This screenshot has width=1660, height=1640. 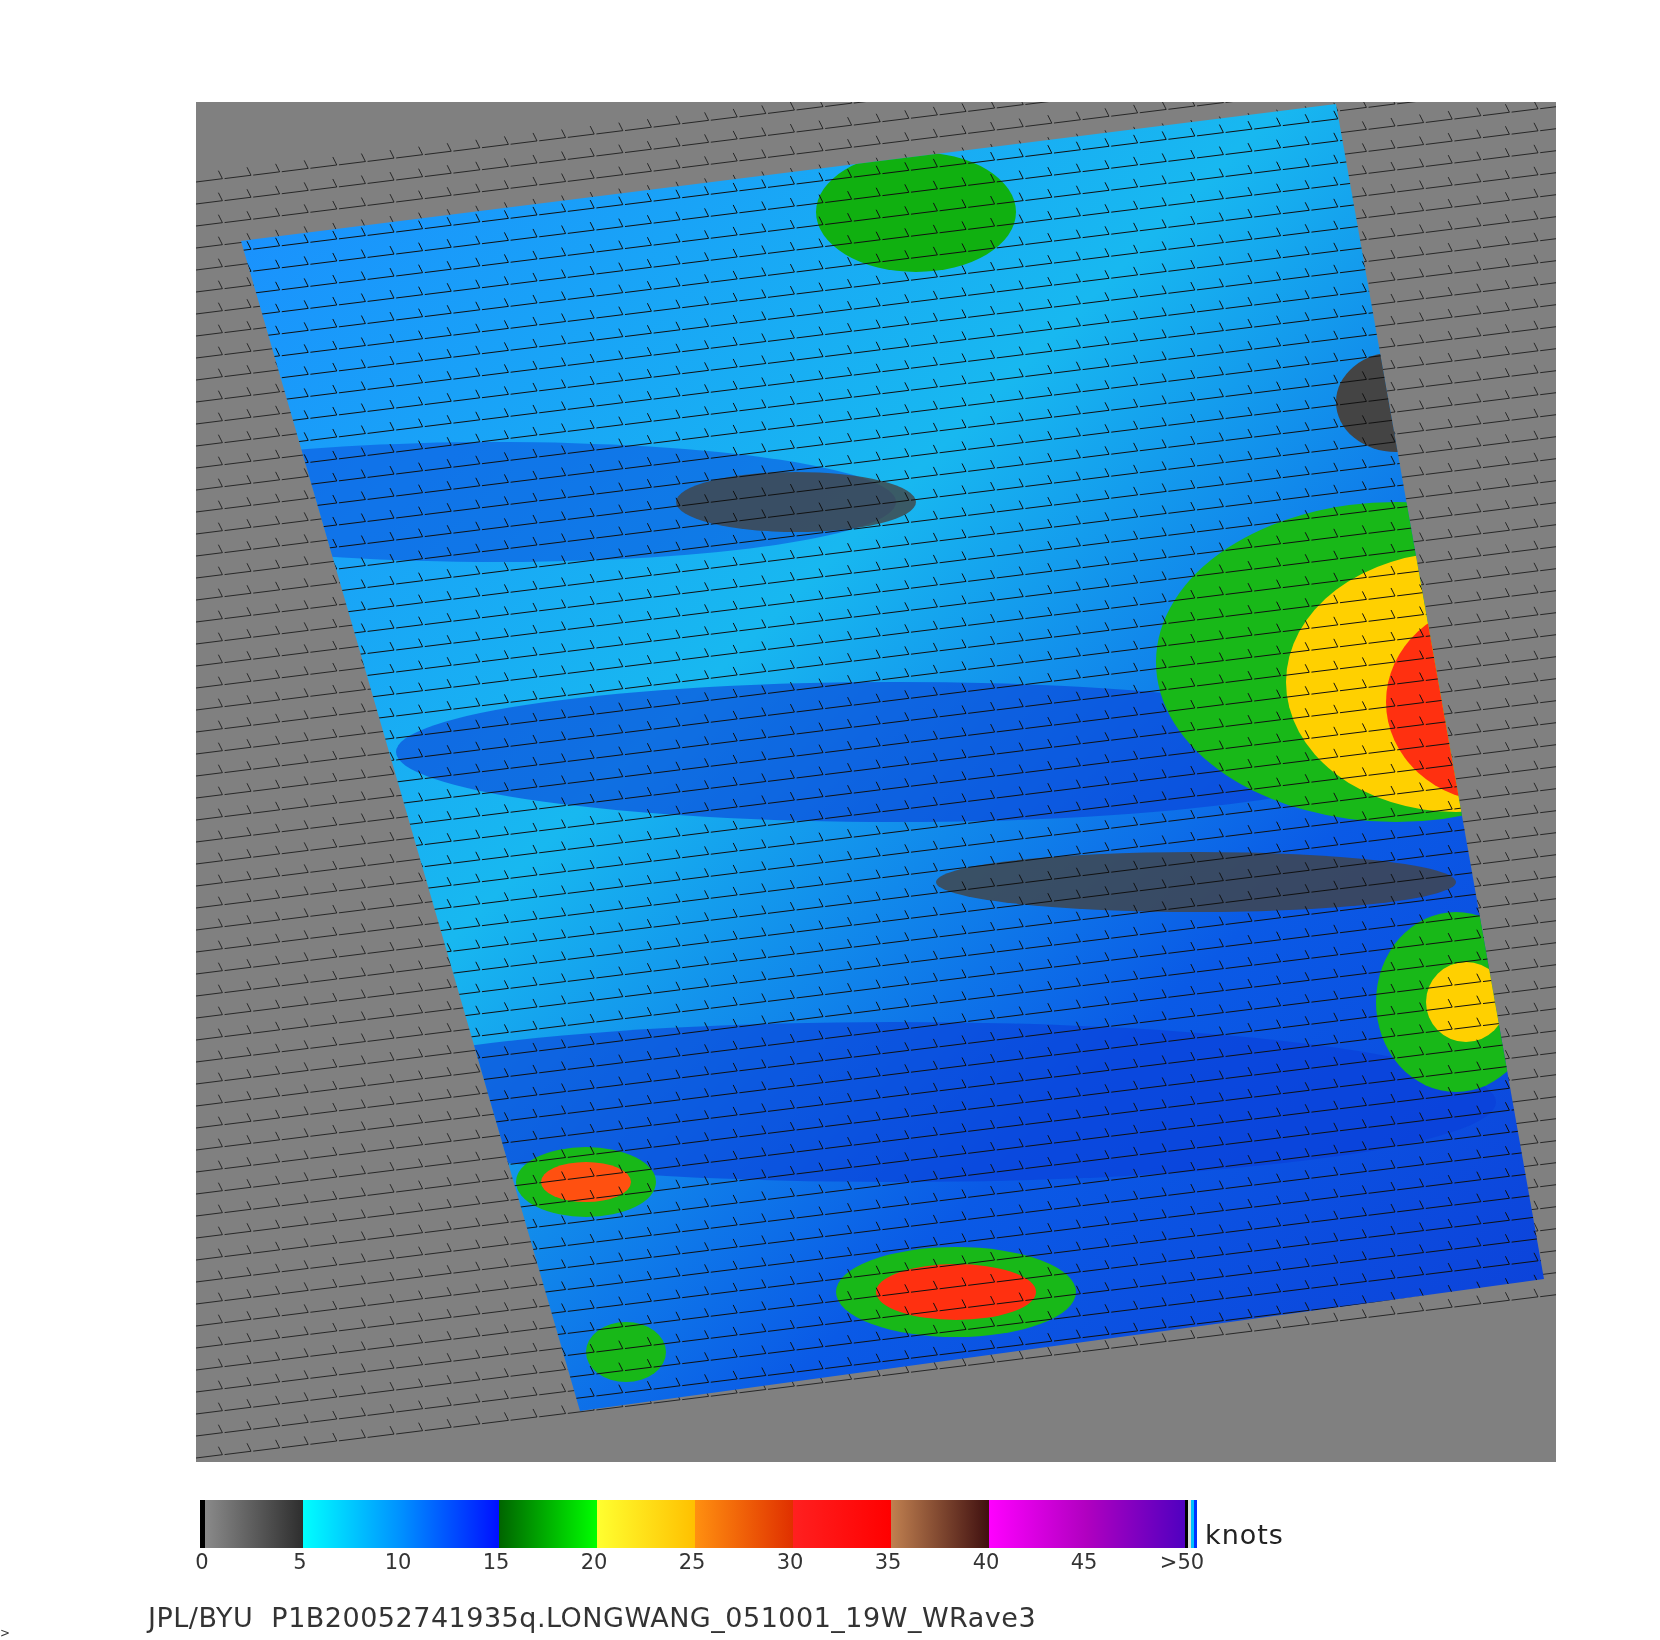 What do you see at coordinates (1182, 1562) in the screenshot?
I see `tick-label: >50` at bounding box center [1182, 1562].